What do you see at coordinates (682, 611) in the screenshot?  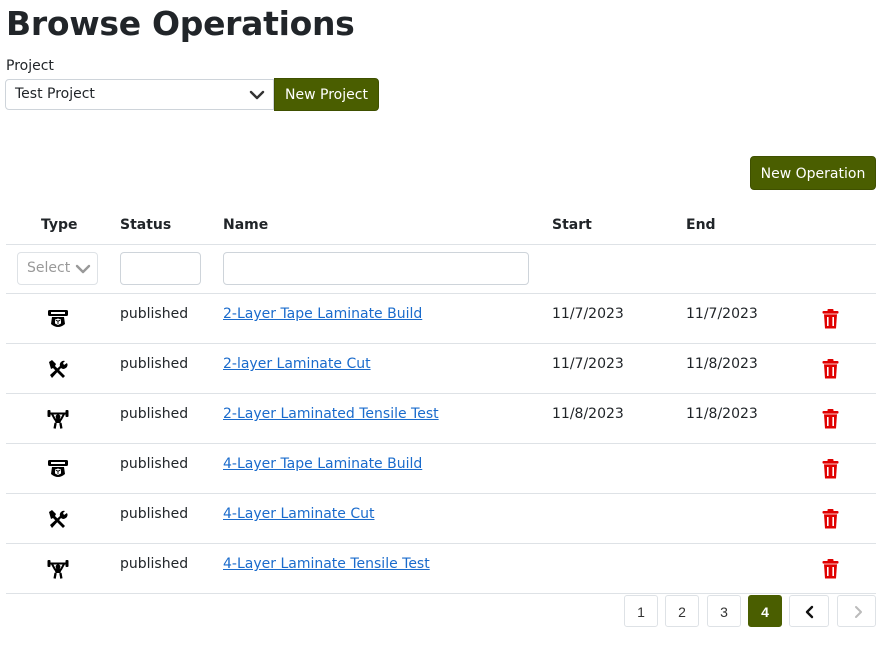 I see `pagination-page-2: 2` at bounding box center [682, 611].